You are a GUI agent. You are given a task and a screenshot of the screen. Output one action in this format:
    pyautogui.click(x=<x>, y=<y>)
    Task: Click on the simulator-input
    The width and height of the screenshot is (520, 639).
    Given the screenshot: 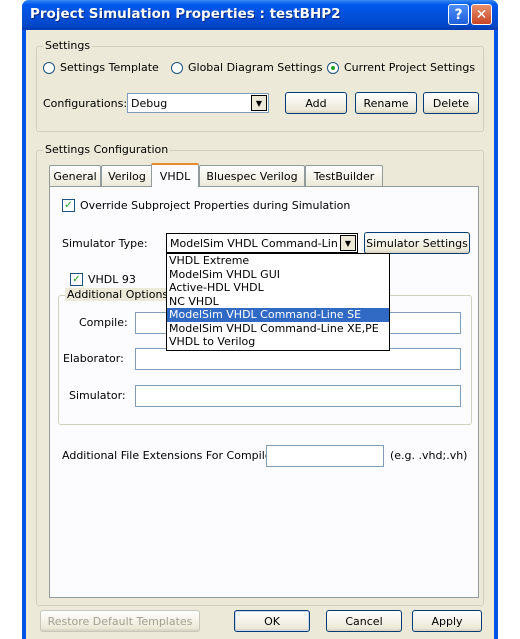 What is the action you would take?
    pyautogui.click(x=298, y=396)
    